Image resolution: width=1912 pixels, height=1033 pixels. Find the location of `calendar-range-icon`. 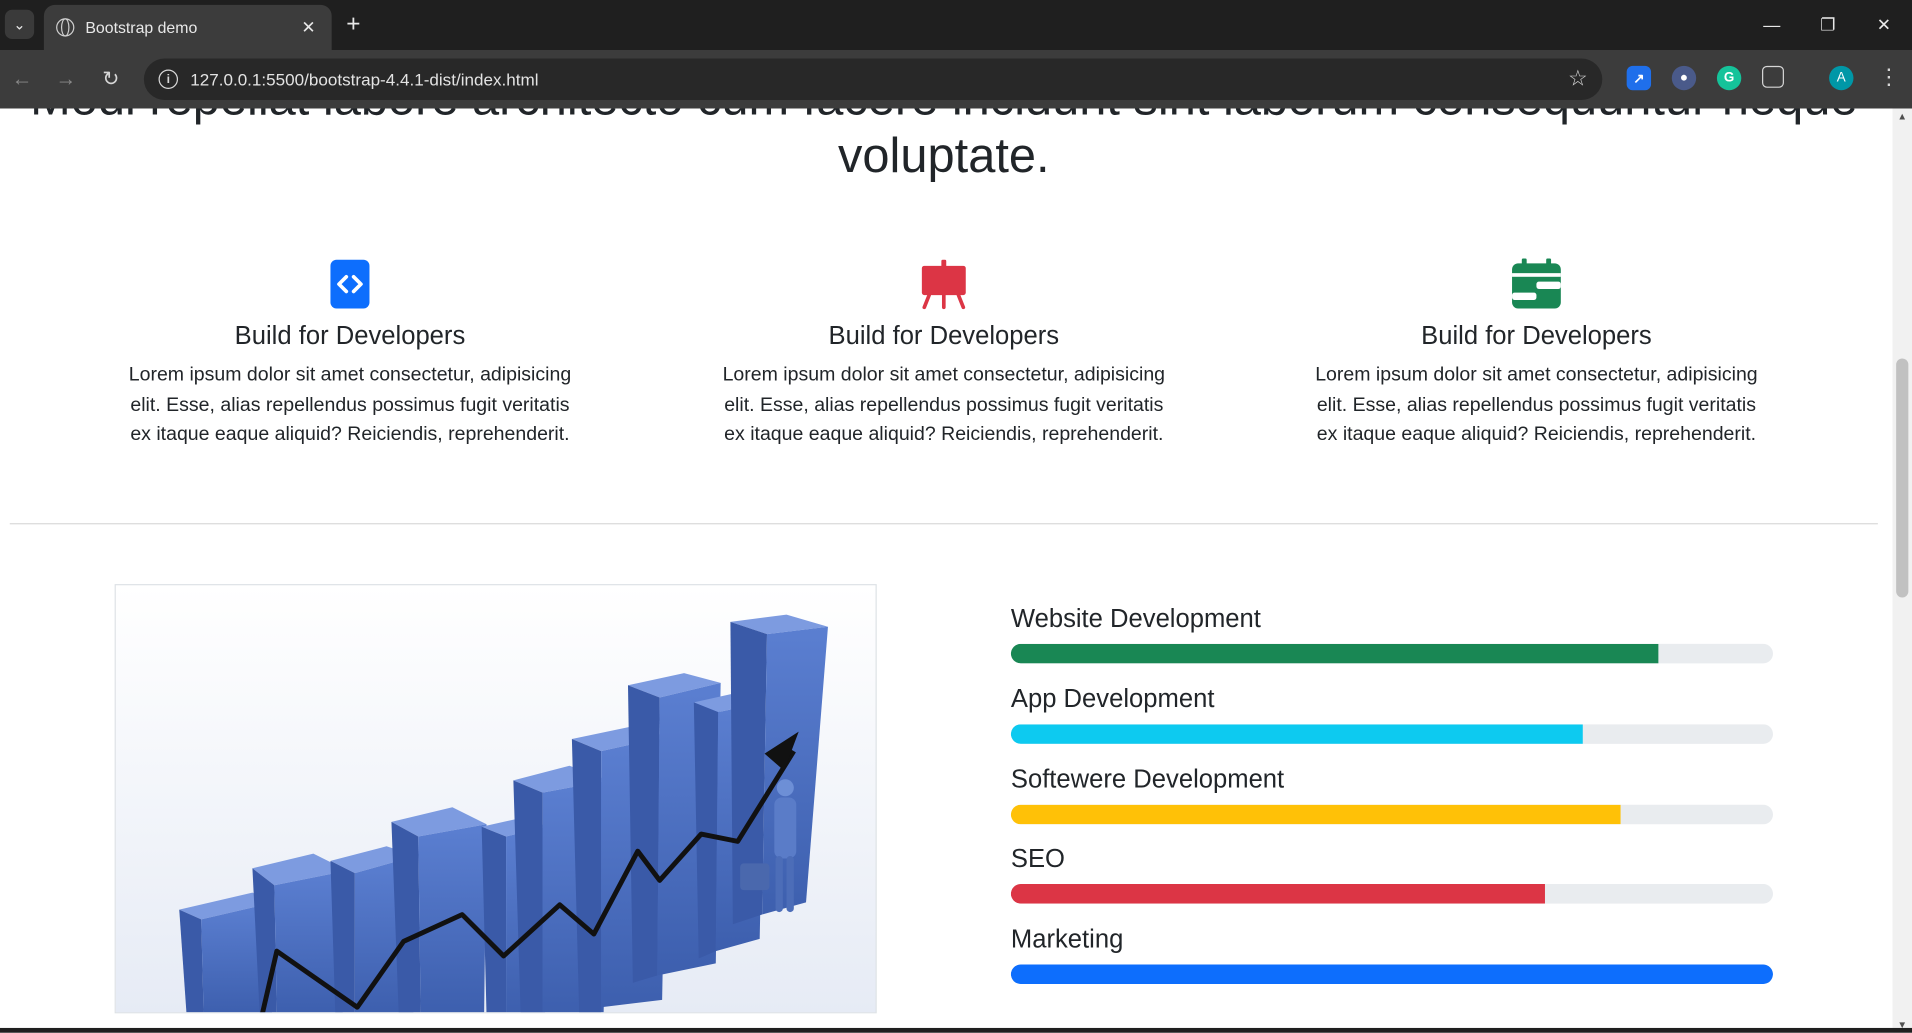

calendar-range-icon is located at coordinates (1536, 283).